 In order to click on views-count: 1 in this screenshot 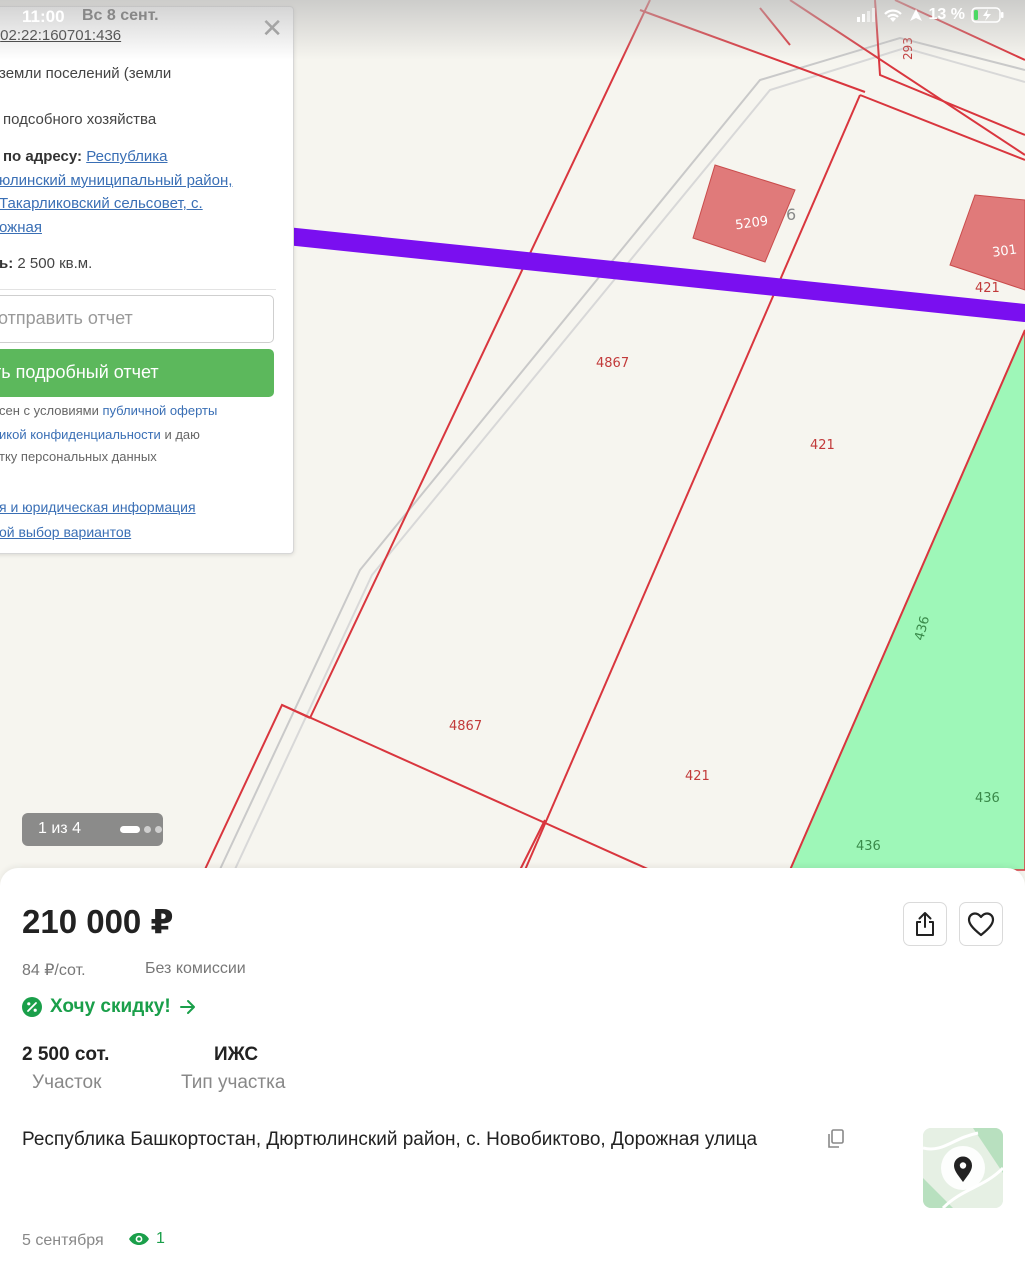, I will do `click(146, 1239)`.